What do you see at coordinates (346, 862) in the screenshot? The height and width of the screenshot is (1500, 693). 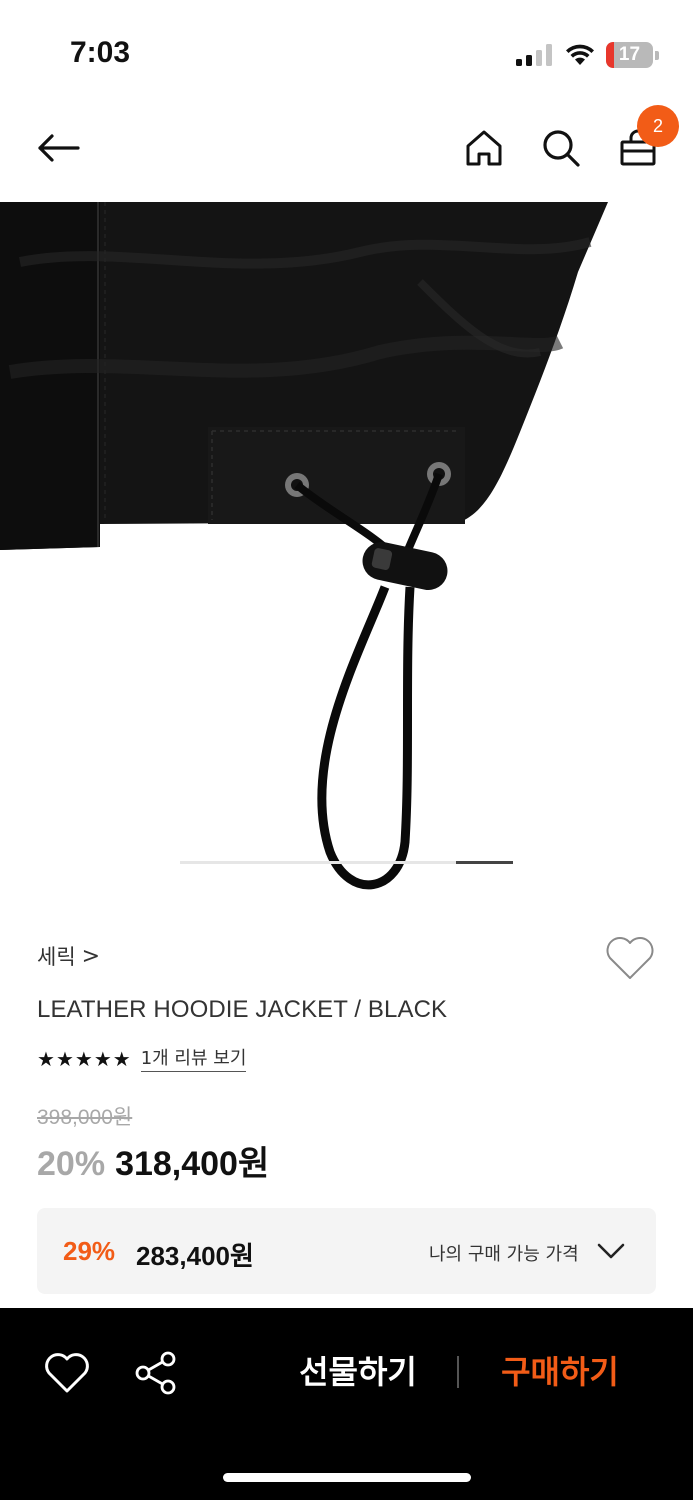 I see `image-slide-indicator` at bounding box center [346, 862].